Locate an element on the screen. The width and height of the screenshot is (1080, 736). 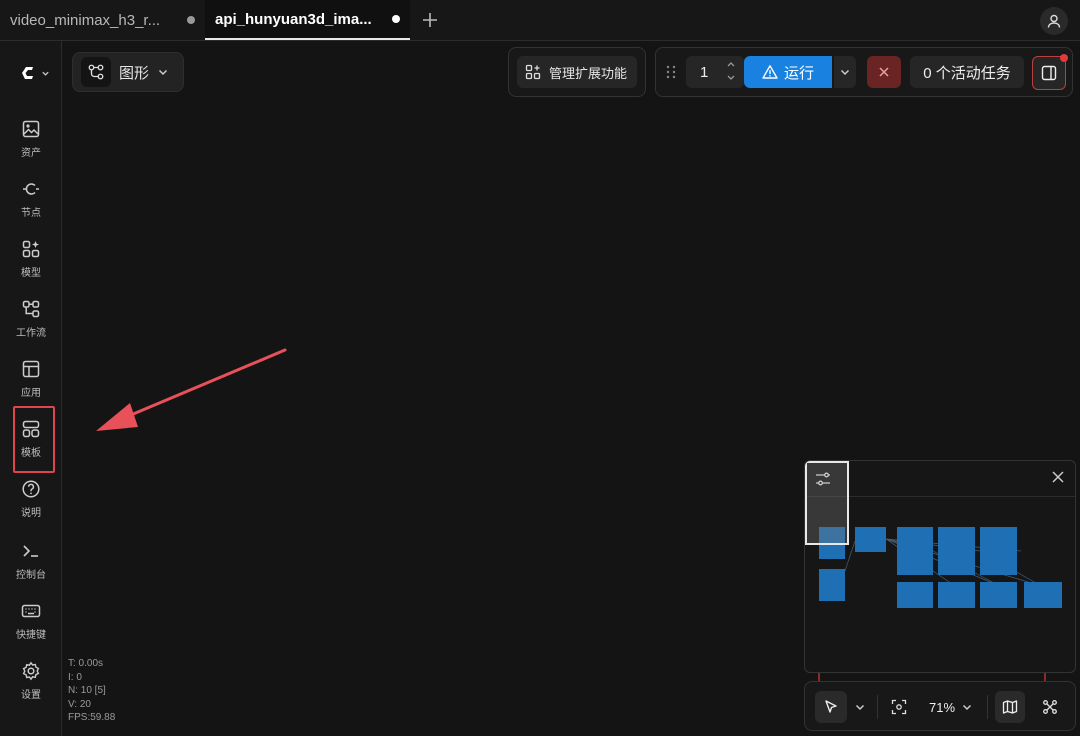
help-icon is located at coordinates (31, 489).